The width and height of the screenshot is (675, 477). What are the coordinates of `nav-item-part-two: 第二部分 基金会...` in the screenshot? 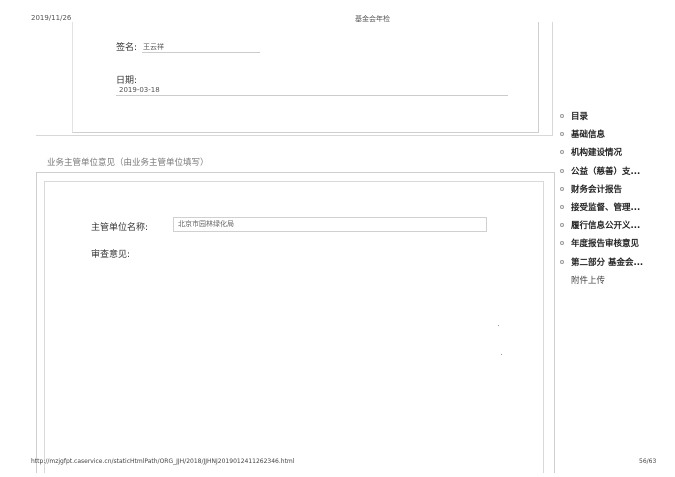 It's located at (616, 262).